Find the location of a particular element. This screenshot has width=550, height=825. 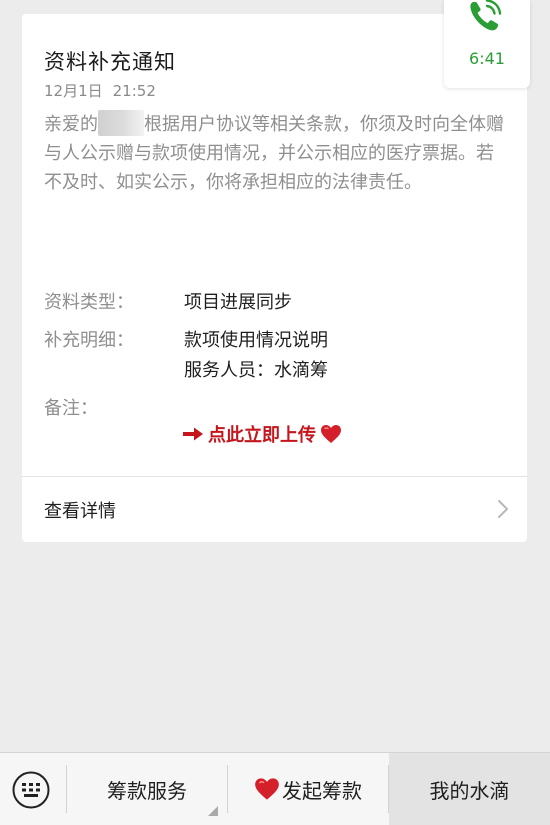

detail-value-staff: 服务人员：水滴筹 is located at coordinates (256, 370).